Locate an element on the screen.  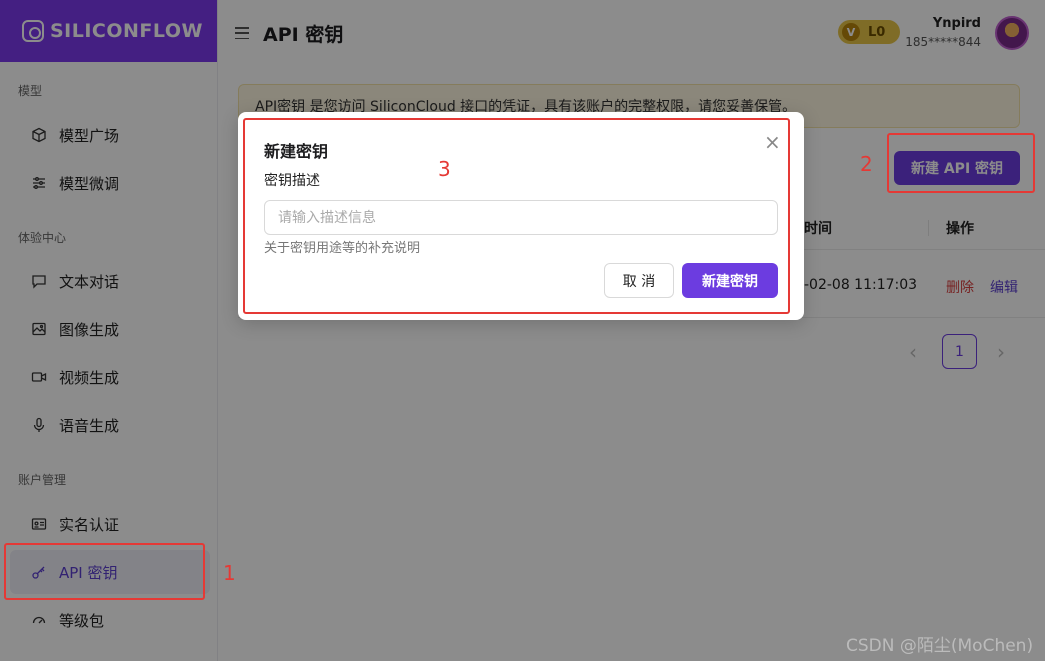
annotation-label-2: 2 is located at coordinates (866, 164).